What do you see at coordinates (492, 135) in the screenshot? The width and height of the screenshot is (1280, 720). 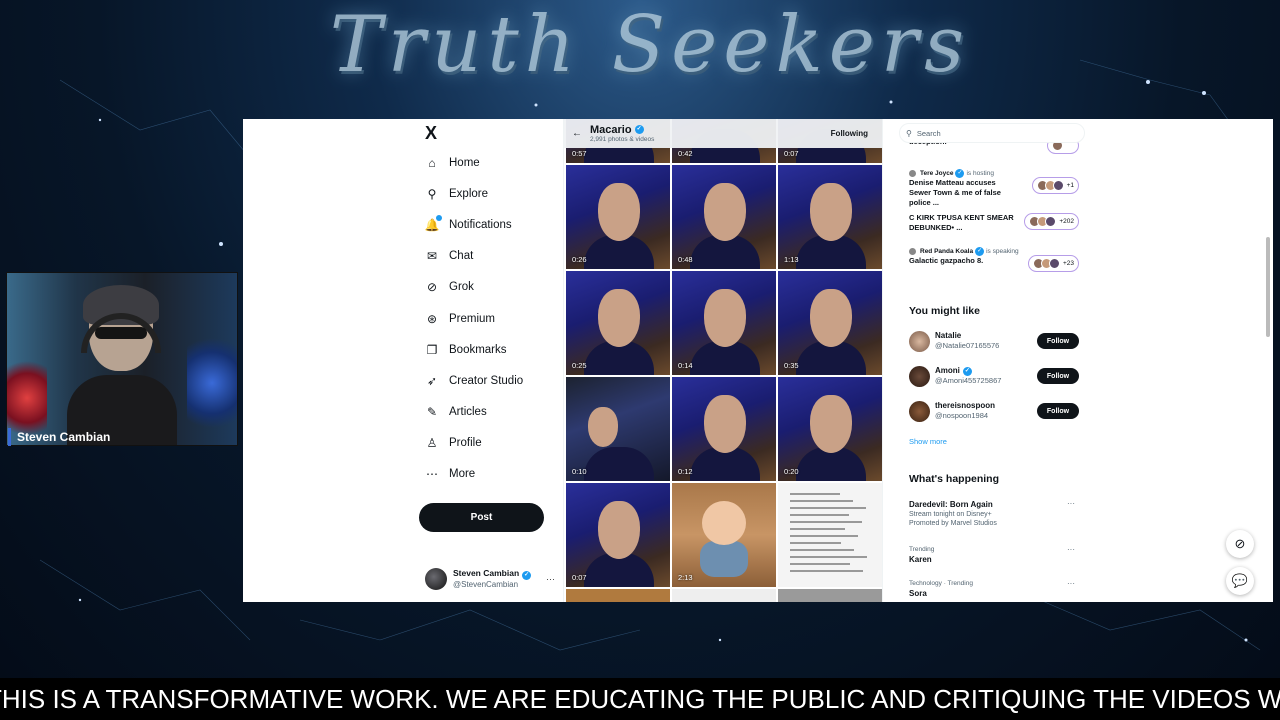 I see `x-logo-icon: X` at bounding box center [492, 135].